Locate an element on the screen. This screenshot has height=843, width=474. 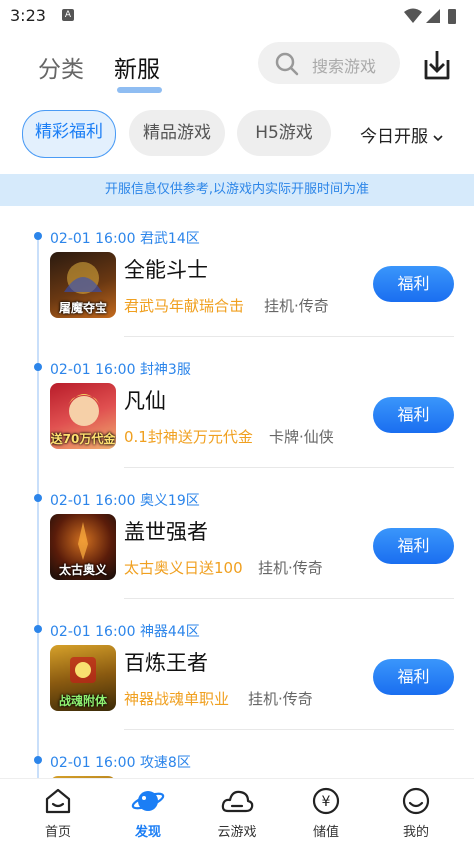
planet-icon is located at coordinates (148, 801).